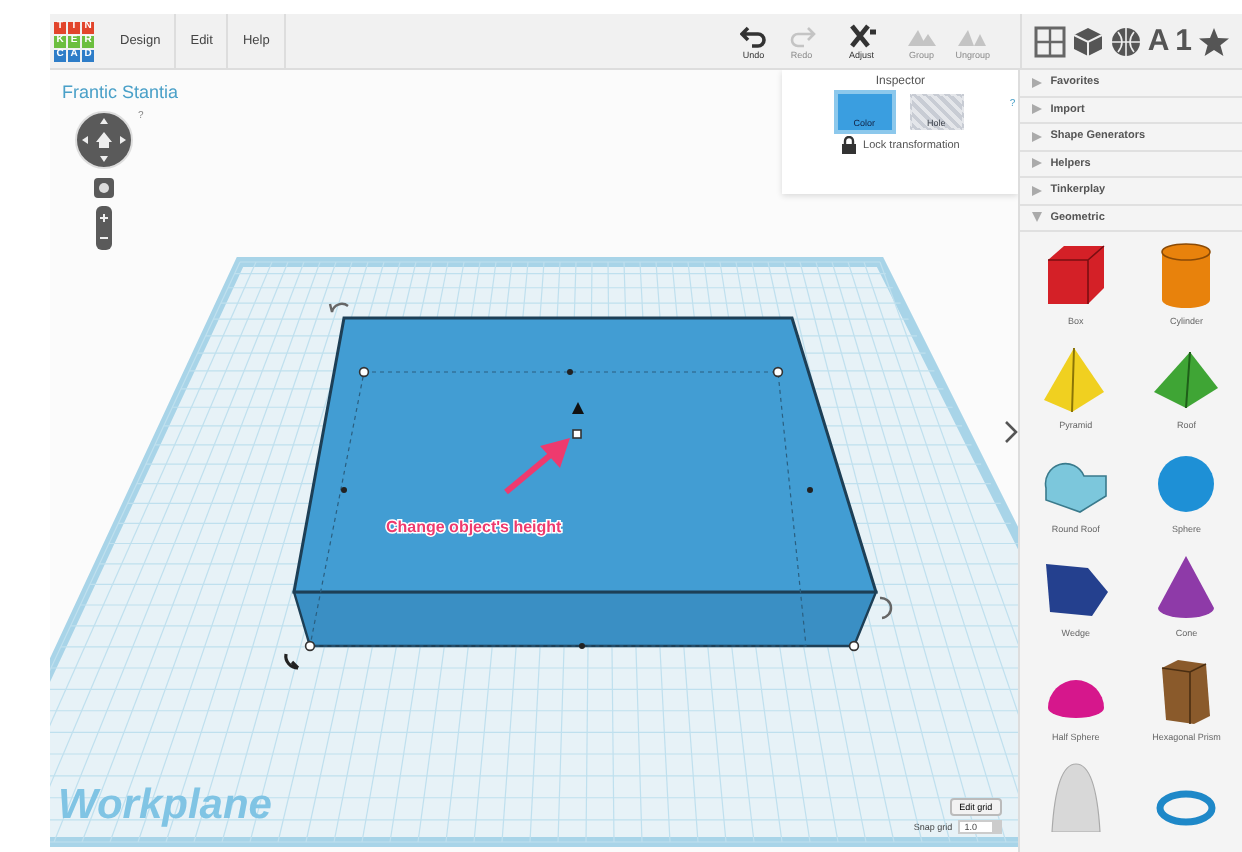  What do you see at coordinates (104, 140) in the screenshot?
I see `view-navigation-control` at bounding box center [104, 140].